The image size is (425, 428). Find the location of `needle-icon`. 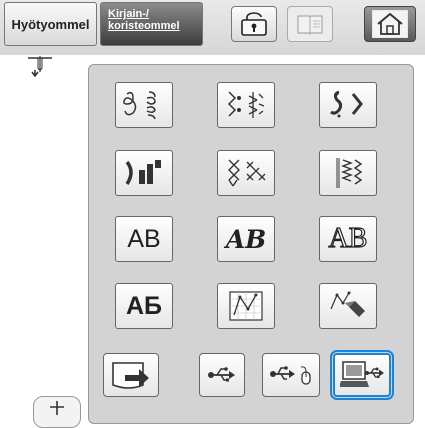

needle-icon is located at coordinates (40, 67).